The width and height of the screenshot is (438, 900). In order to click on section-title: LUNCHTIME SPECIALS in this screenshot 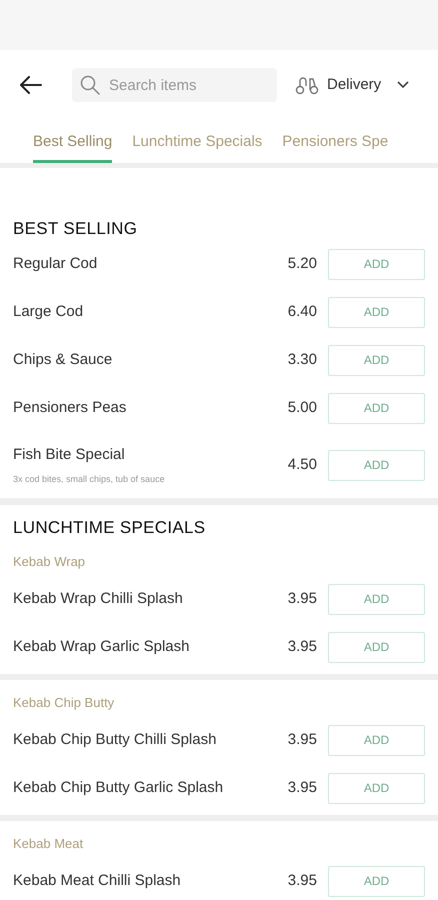, I will do `click(109, 528)`.